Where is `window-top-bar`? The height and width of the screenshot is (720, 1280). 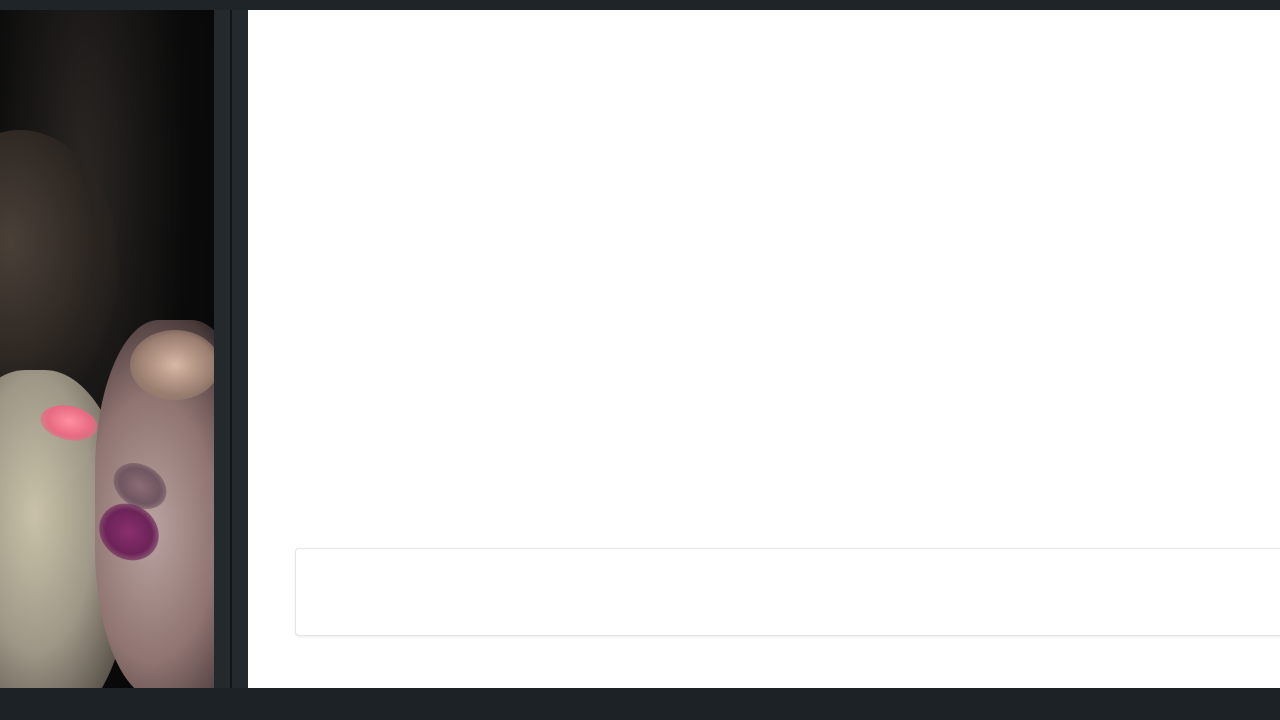
window-top-bar is located at coordinates (640, 5).